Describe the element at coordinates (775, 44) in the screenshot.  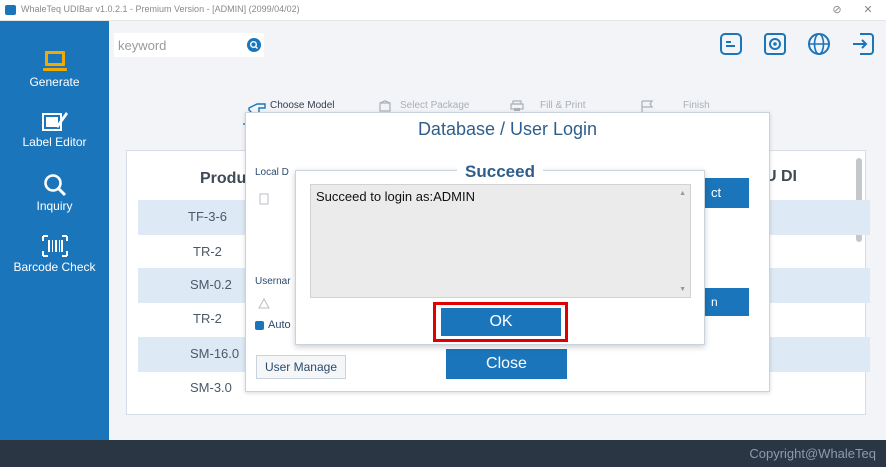
I see `settings-icon` at that location.